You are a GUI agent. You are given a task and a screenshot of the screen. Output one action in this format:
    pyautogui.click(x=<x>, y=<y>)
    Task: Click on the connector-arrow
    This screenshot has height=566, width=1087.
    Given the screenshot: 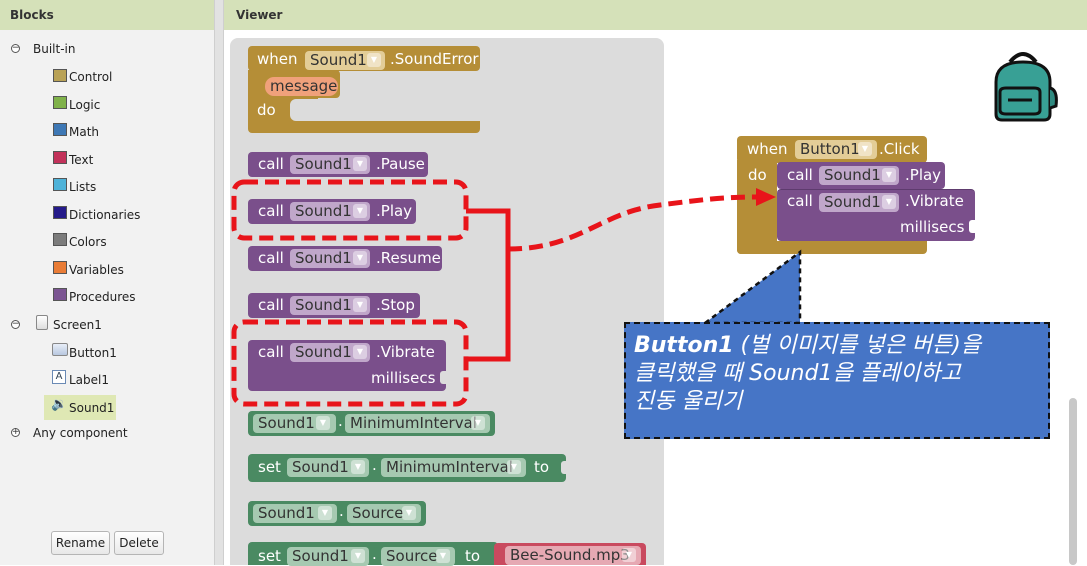 What is the action you would take?
    pyautogui.click(x=634, y=223)
    